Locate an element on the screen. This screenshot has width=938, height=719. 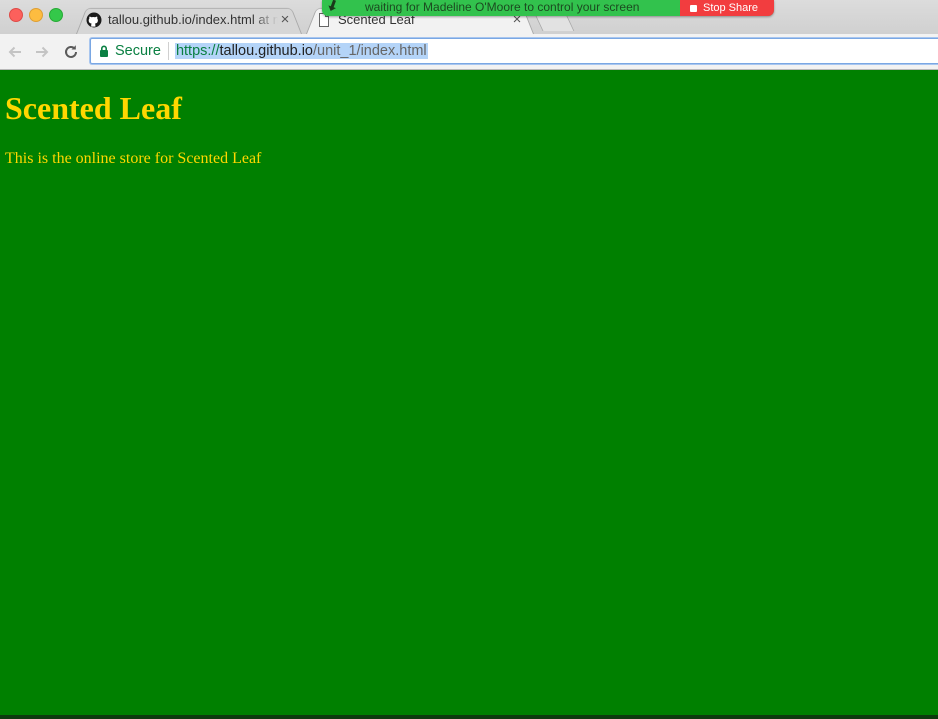
url-host: tallou.github.io is located at coordinates (266, 51).